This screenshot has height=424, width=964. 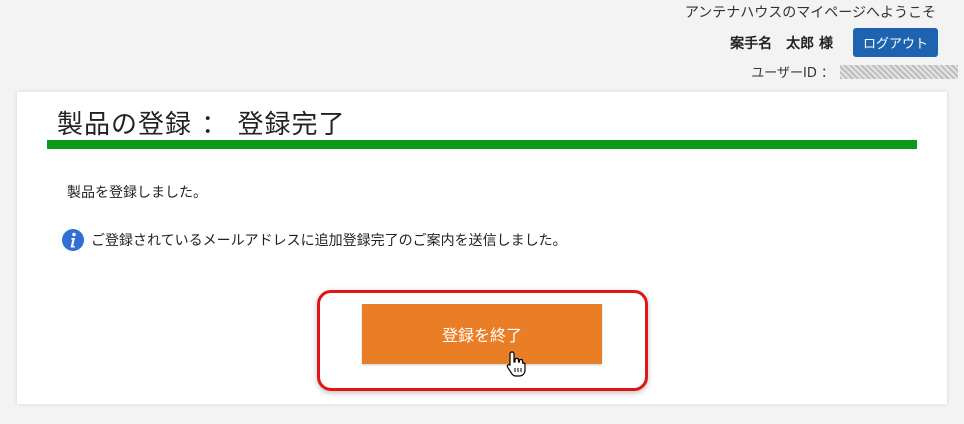 I want to click on user-name: 案手名 太郎 様, so click(x=781, y=43).